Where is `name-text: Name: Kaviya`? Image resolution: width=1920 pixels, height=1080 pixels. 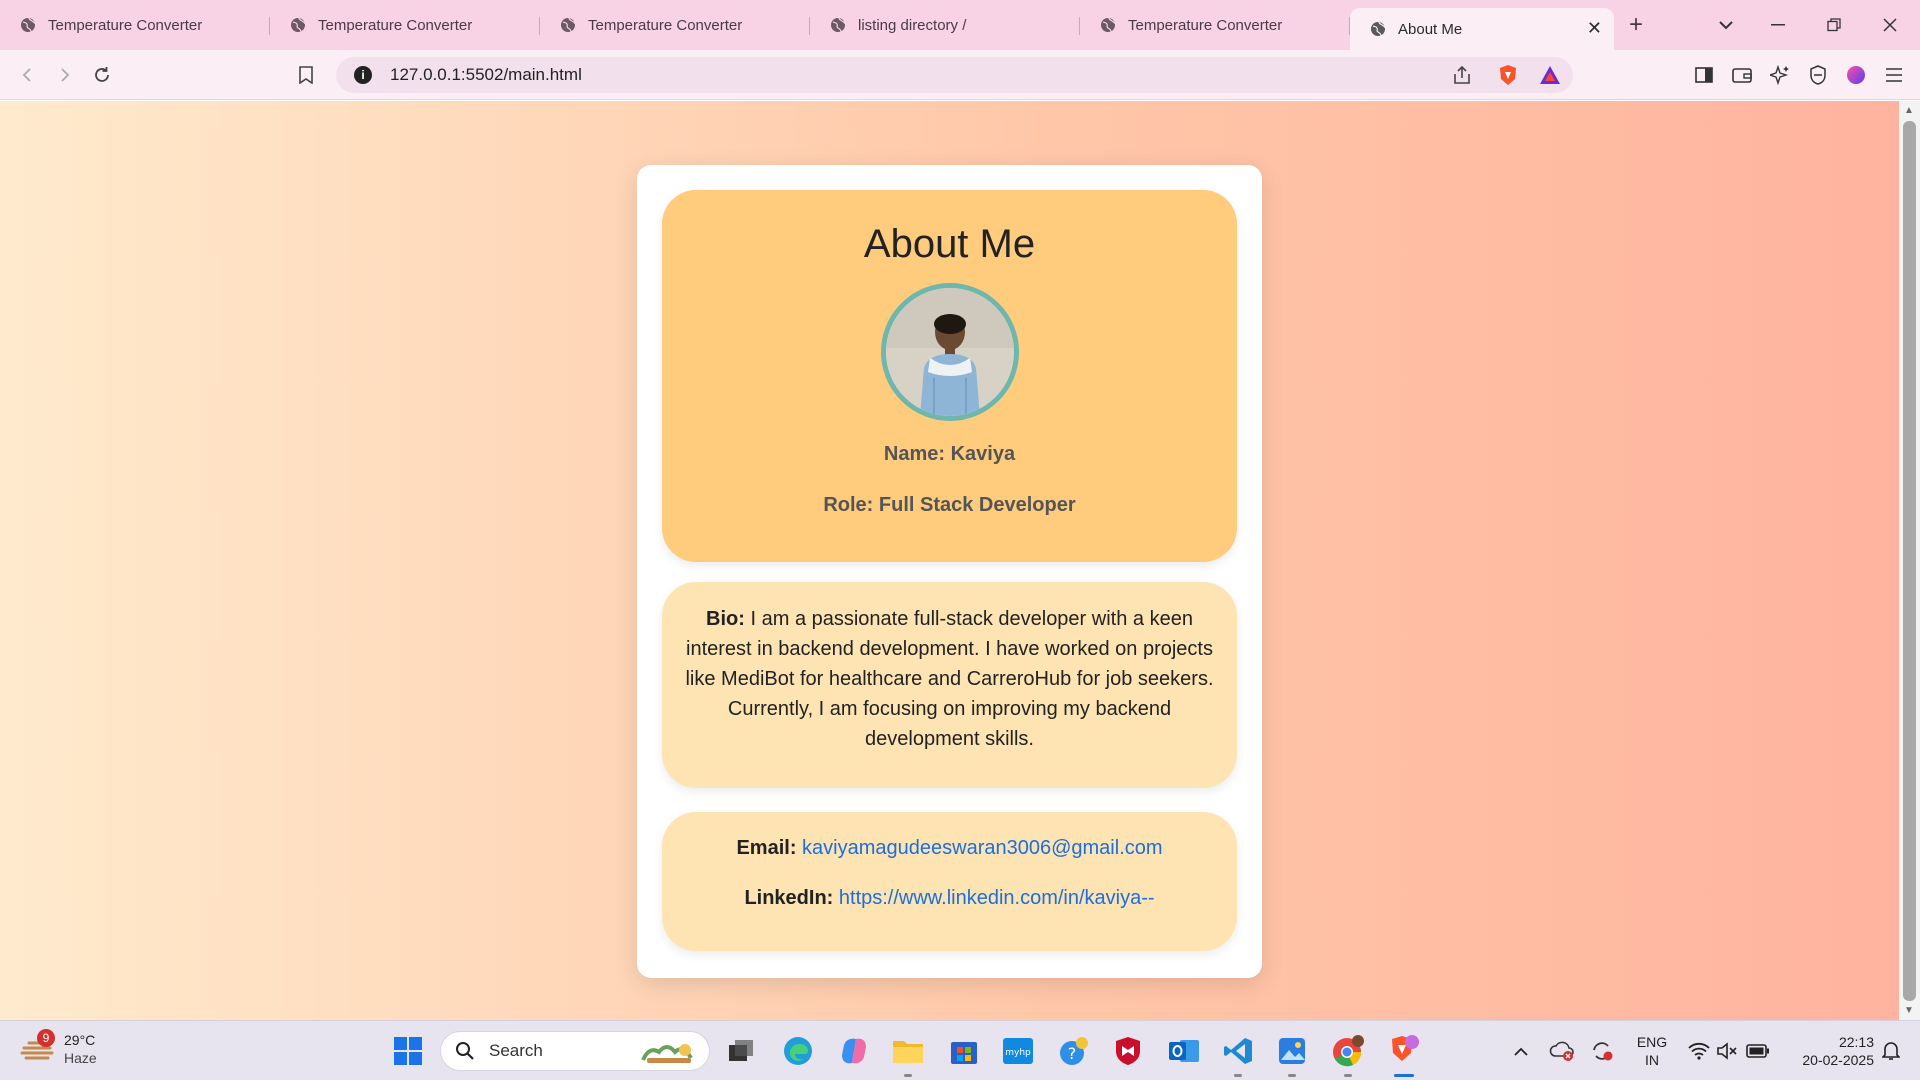 name-text: Name: Kaviya is located at coordinates (949, 454).